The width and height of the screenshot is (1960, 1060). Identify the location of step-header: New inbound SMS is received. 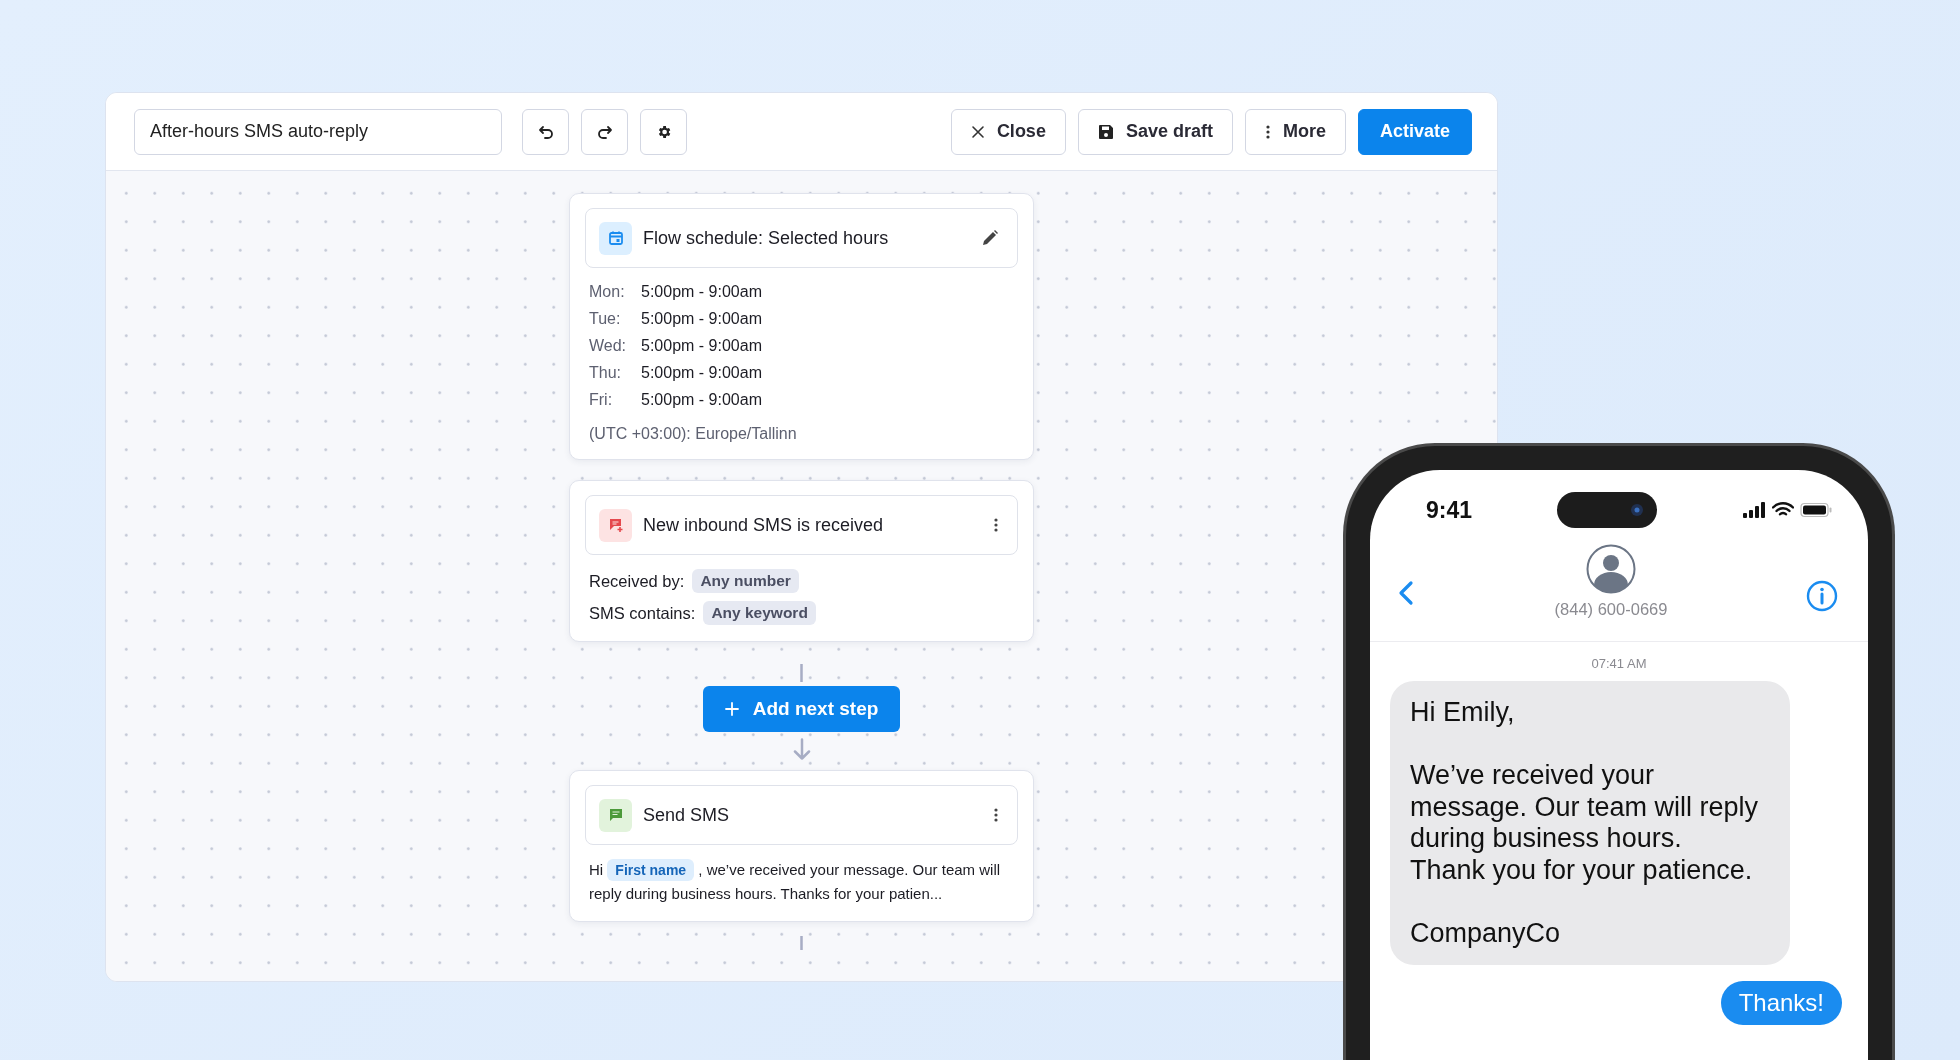
(801, 525).